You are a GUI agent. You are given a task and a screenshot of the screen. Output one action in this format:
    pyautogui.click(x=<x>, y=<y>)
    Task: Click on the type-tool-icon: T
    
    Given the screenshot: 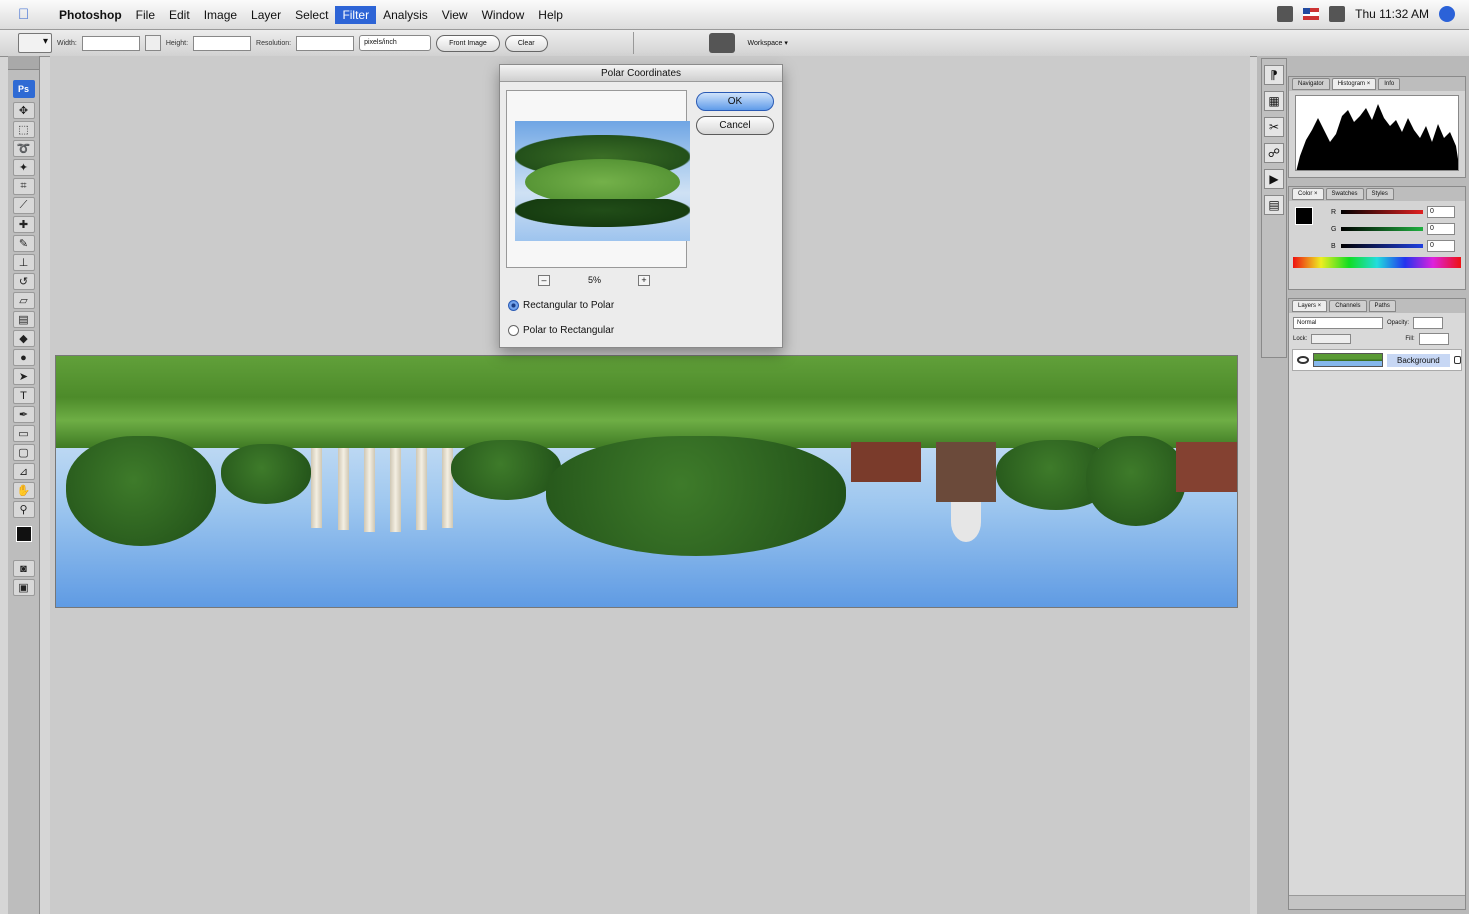 What is the action you would take?
    pyautogui.click(x=23, y=395)
    